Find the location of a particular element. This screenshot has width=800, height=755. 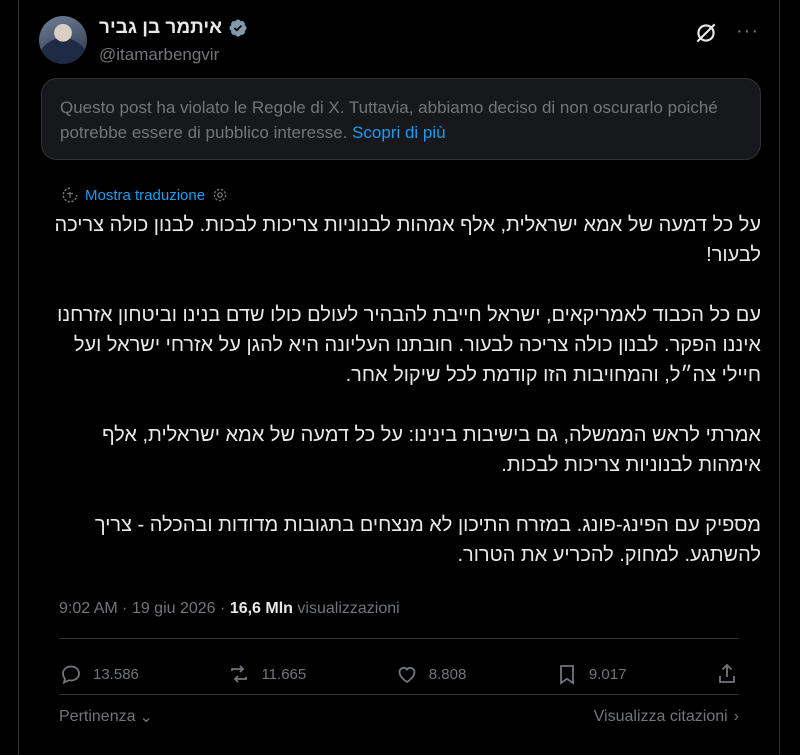

repost-icon is located at coordinates (239, 674).